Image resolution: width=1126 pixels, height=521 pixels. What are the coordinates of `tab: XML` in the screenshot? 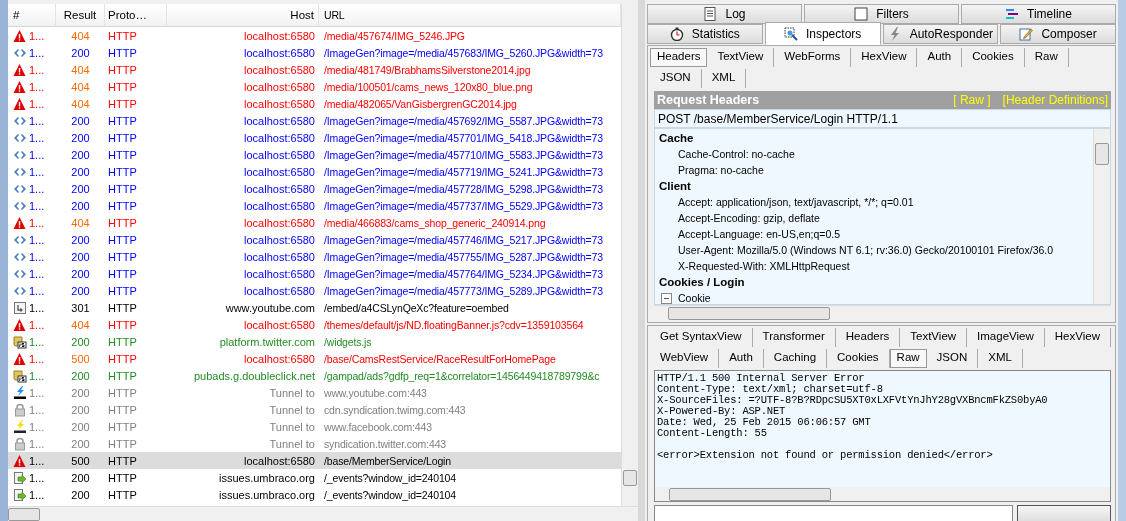 It's located at (724, 78).